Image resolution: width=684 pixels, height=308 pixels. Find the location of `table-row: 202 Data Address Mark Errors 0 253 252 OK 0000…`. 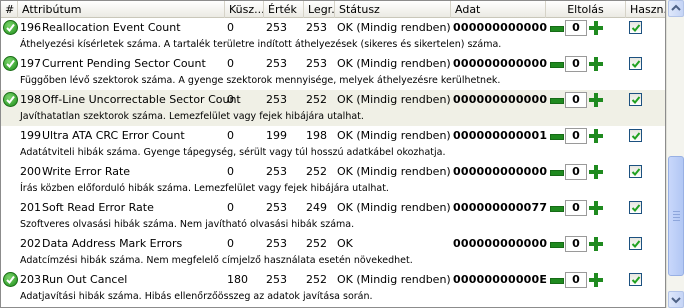

table-row: 202 Data Address Mark Errors 0 253 252 OK 0000… is located at coordinates (333, 252).